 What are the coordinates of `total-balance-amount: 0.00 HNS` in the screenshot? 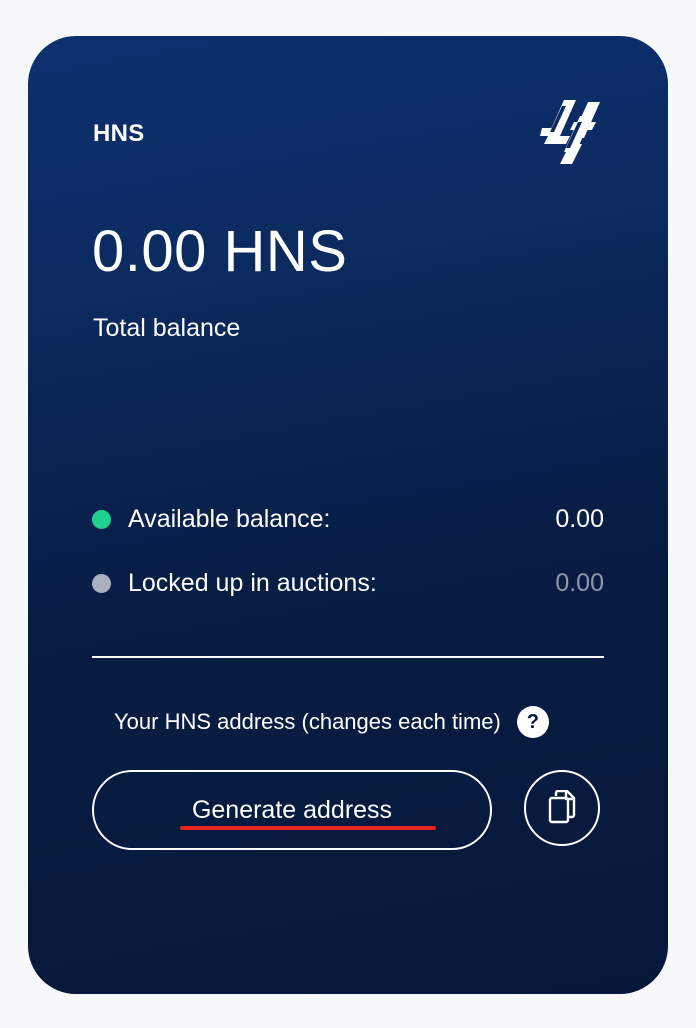 It's located at (220, 251).